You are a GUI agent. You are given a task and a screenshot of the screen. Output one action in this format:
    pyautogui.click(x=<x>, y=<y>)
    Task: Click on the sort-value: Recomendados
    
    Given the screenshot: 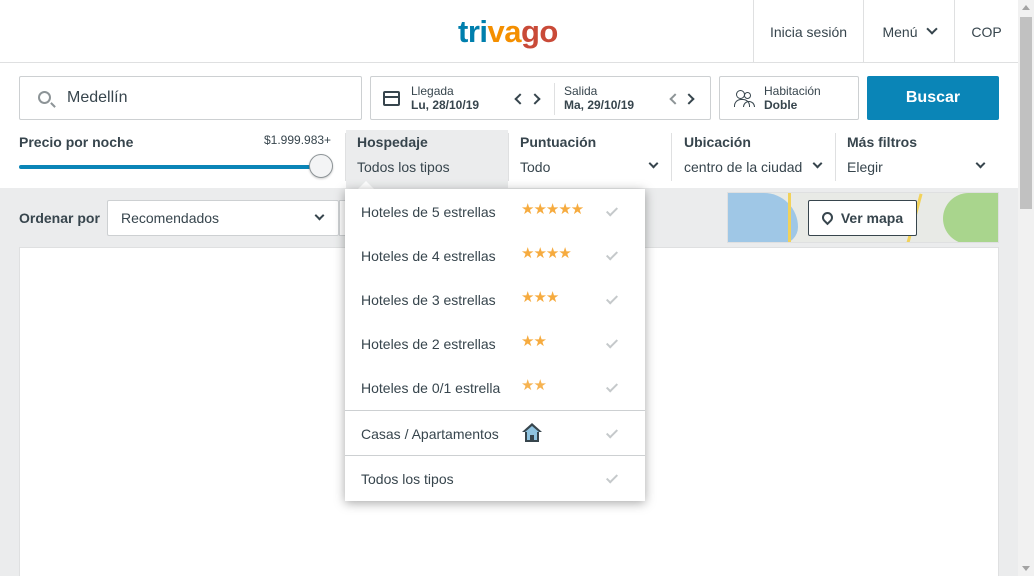 What is the action you would take?
    pyautogui.click(x=170, y=218)
    